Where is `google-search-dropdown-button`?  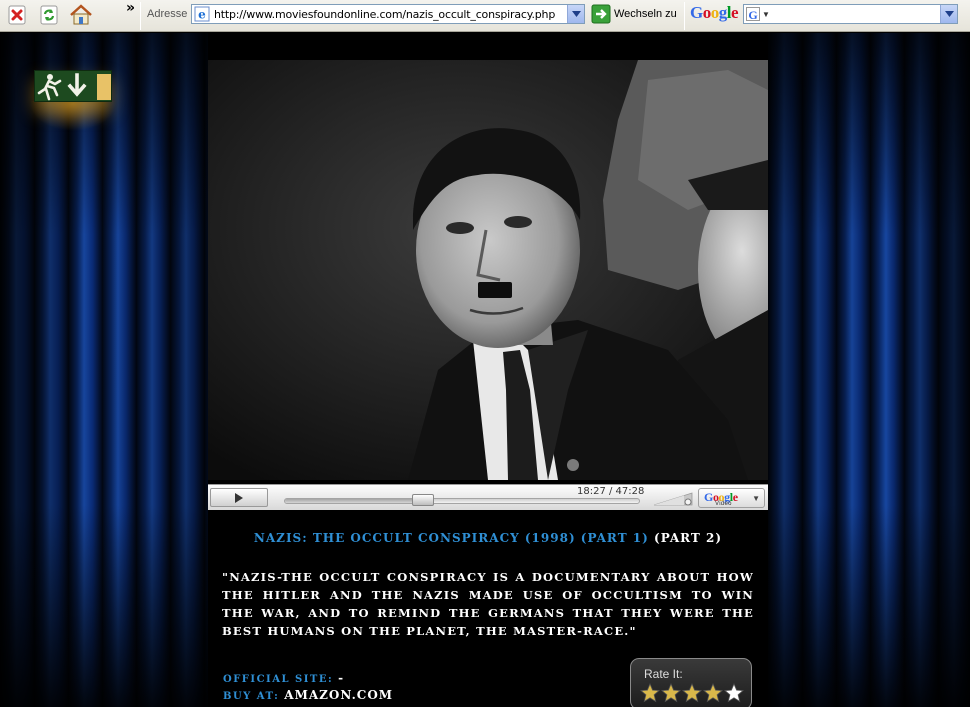 google-search-dropdown-button is located at coordinates (948, 14).